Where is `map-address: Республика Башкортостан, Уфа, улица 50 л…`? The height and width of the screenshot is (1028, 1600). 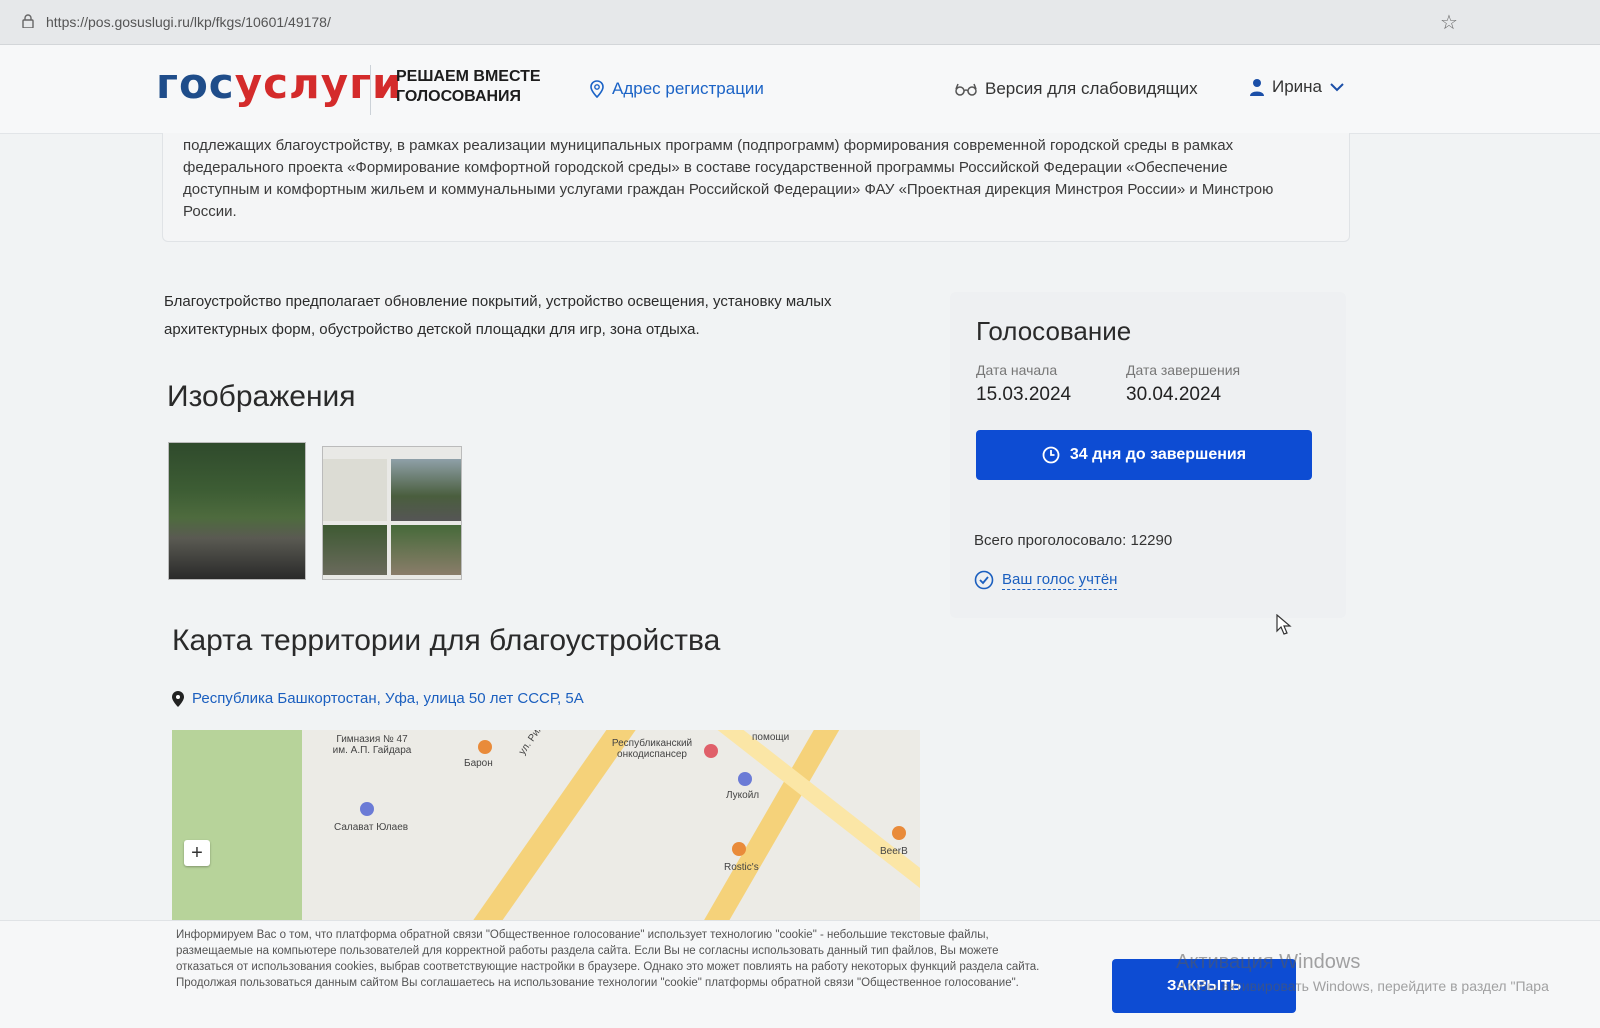
map-address: Республика Башкортостан, Уфа, улица 50 л… is located at coordinates (378, 698).